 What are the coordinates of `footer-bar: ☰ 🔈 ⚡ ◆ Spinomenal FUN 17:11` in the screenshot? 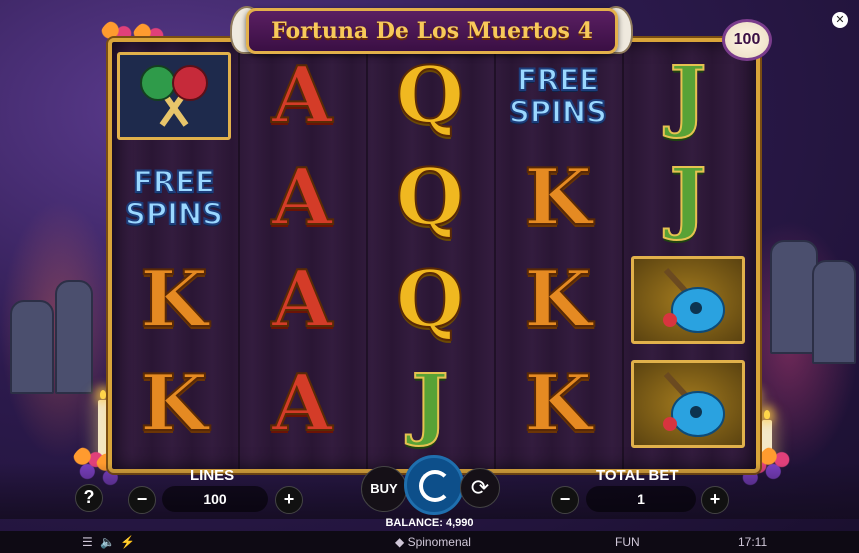 It's located at (429, 542).